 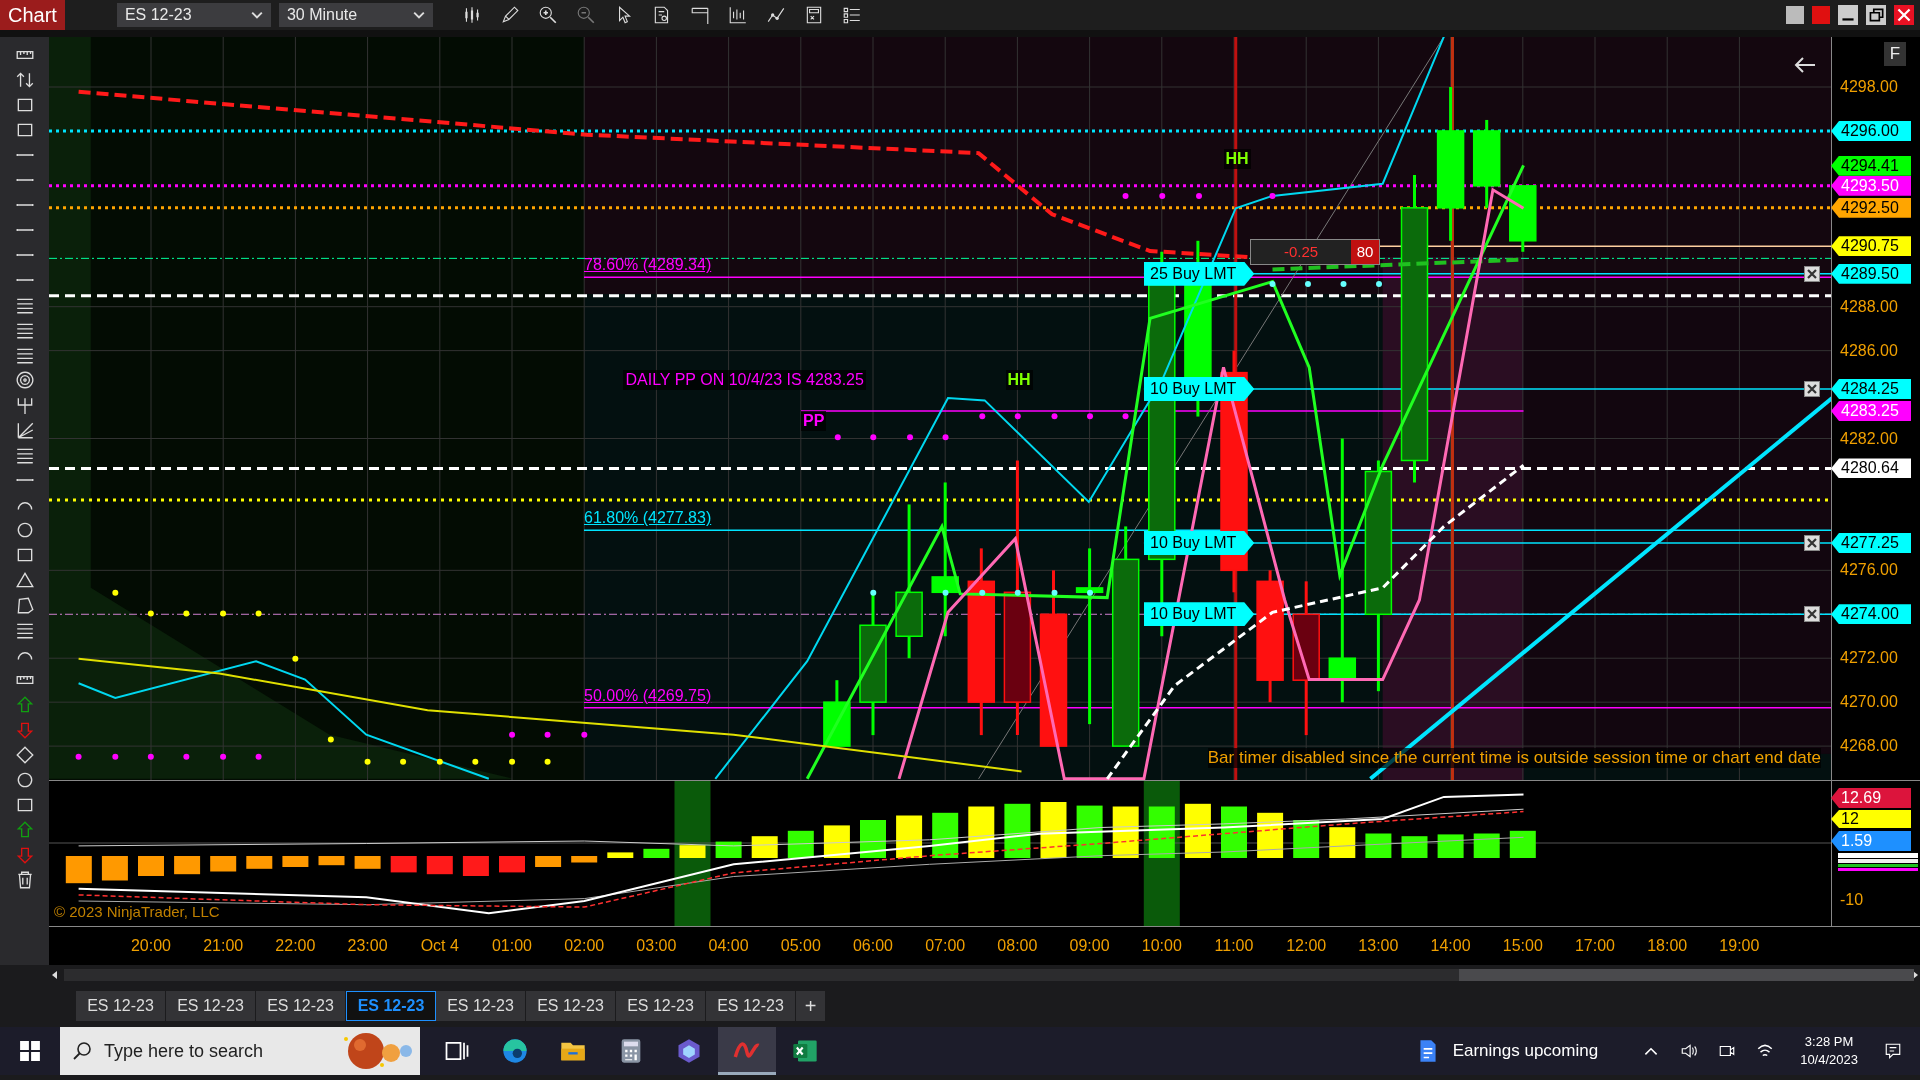 I want to click on time-label: 06:00, so click(x=872, y=946).